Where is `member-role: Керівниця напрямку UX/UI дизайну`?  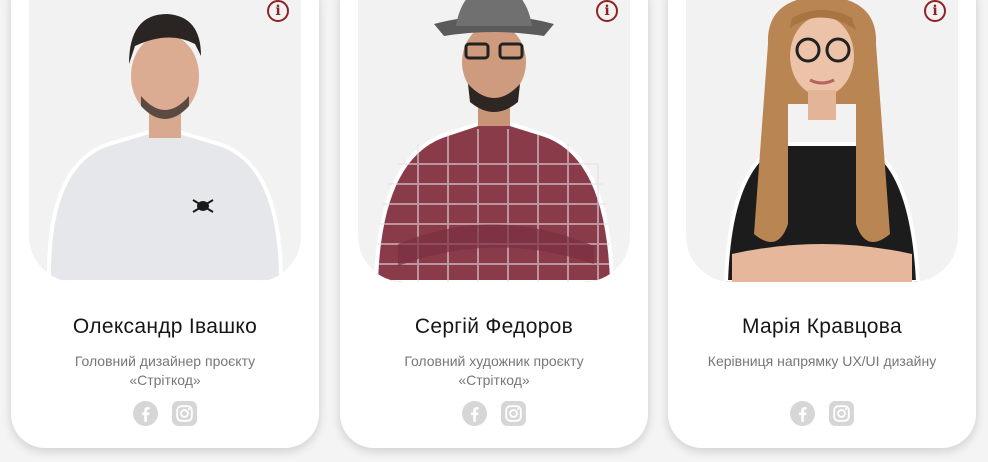
member-role: Керівниця напрямку UX/UI дизайну is located at coordinates (822, 361).